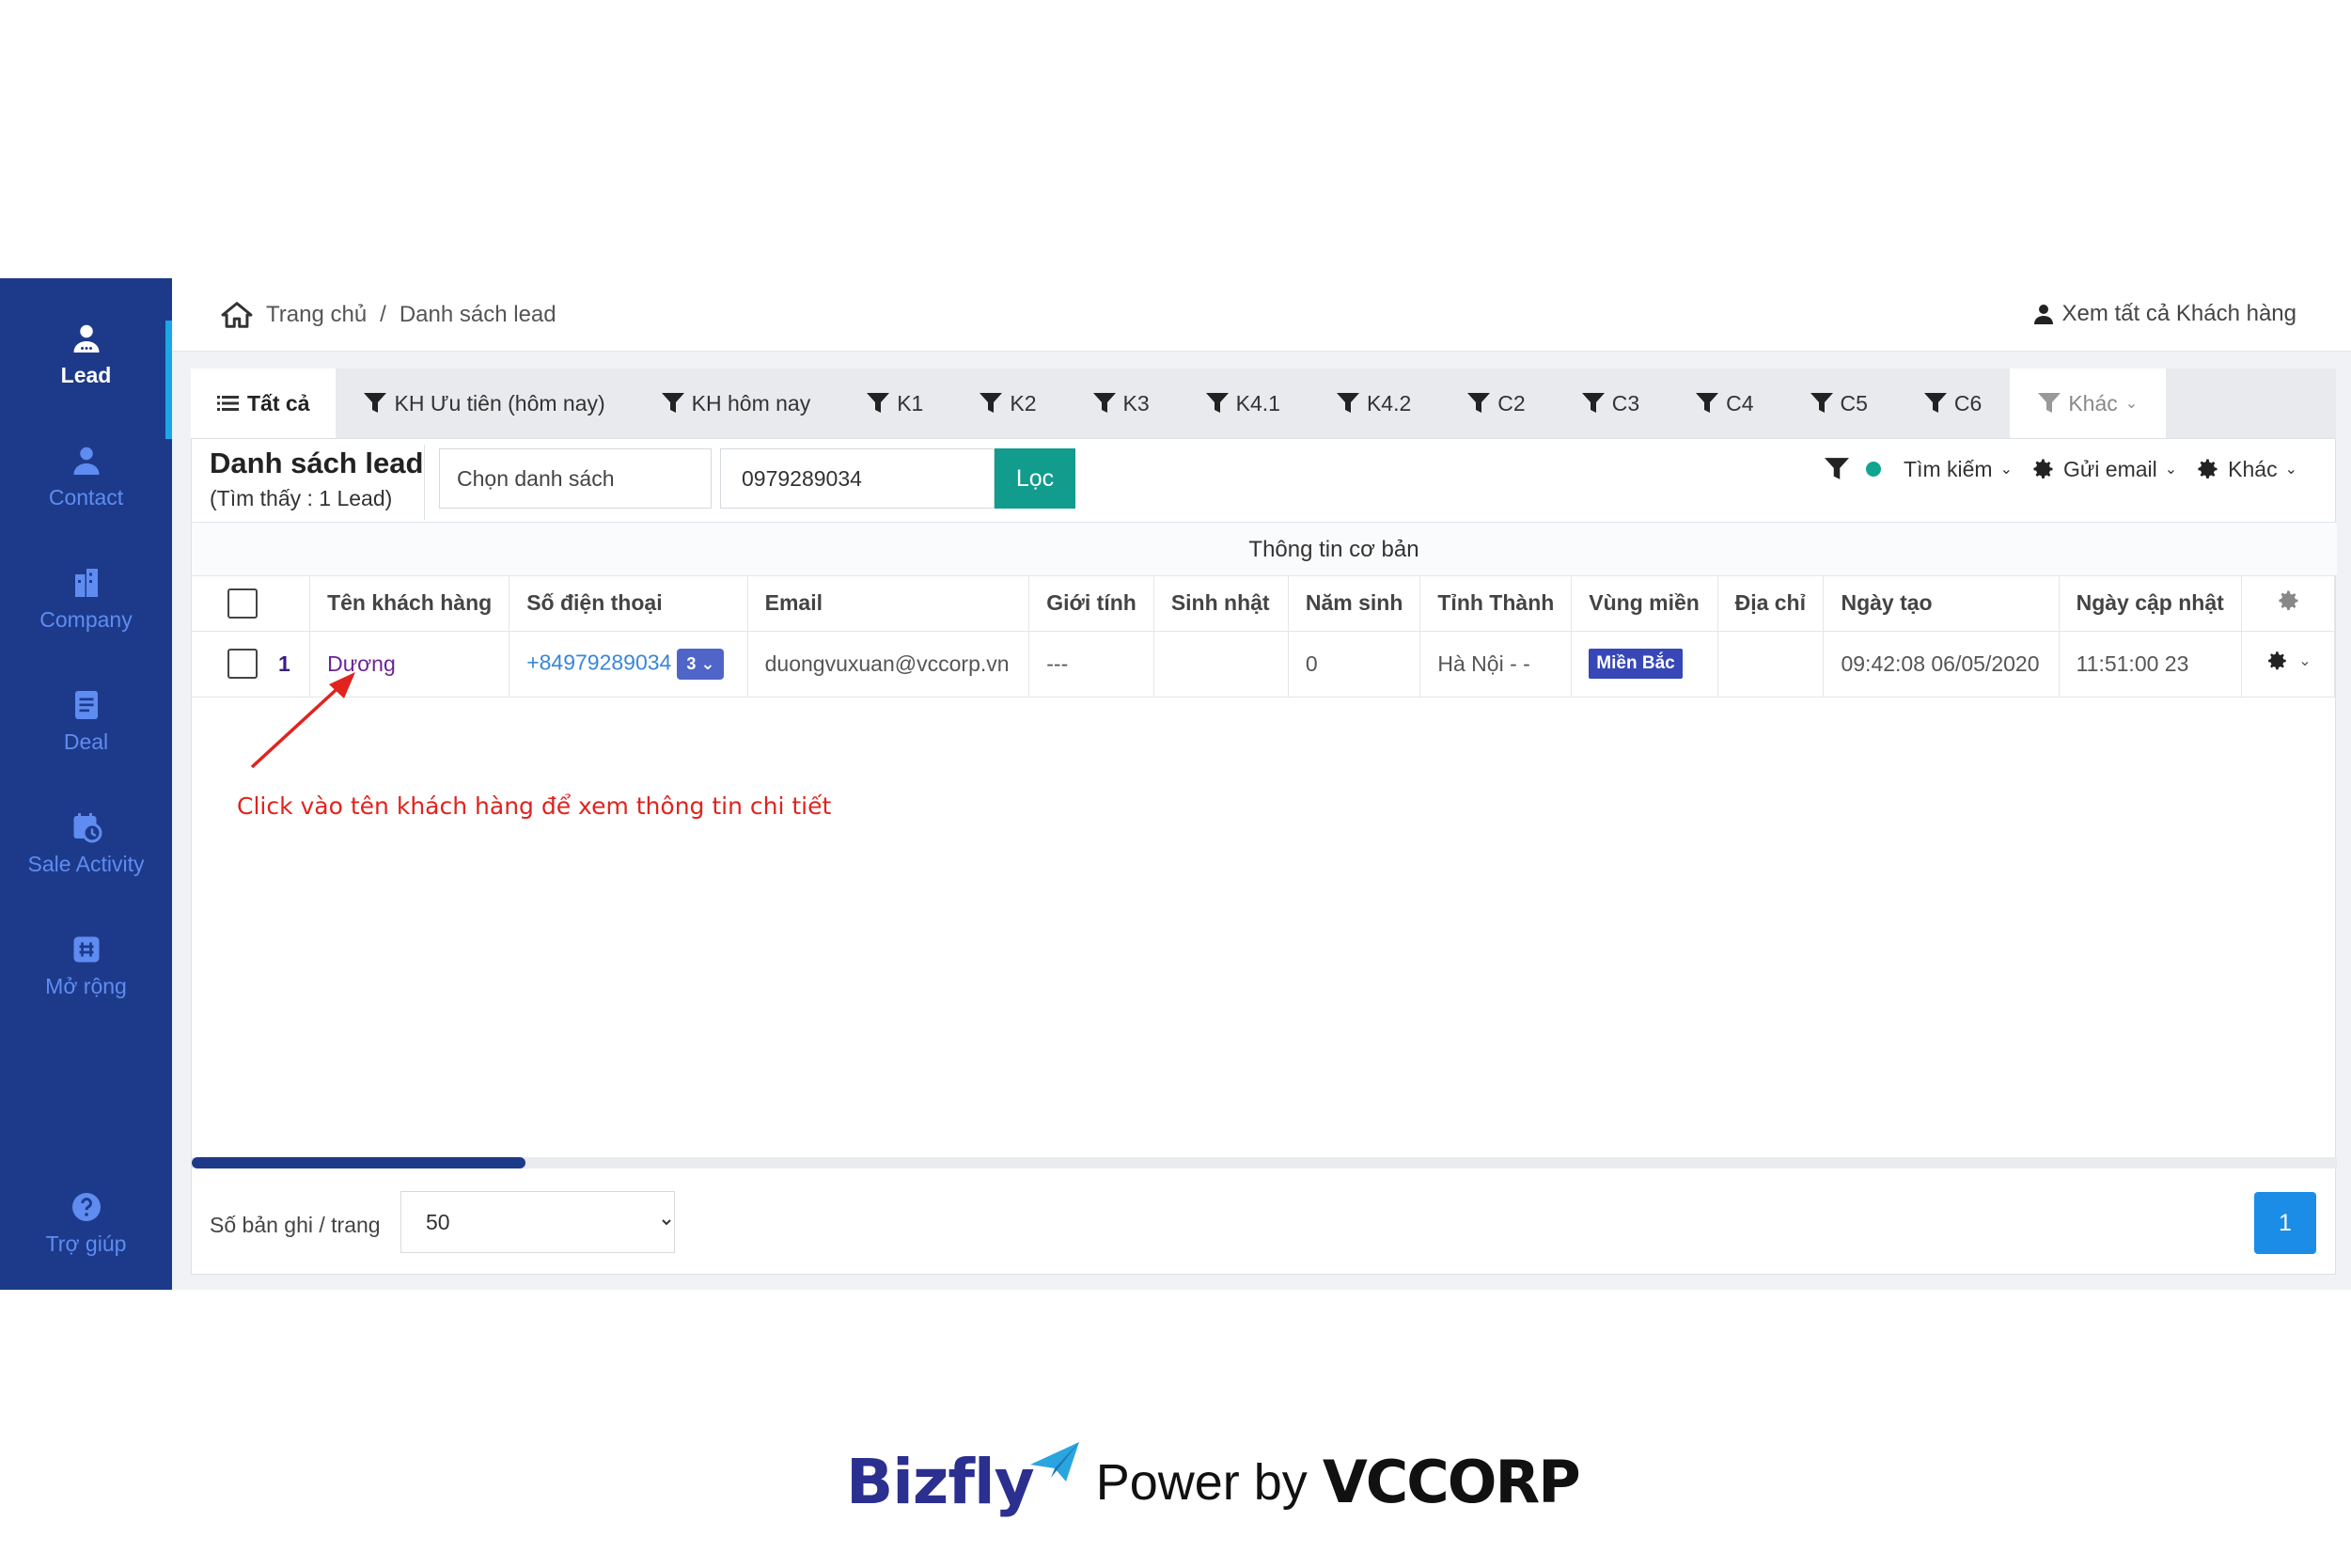 The image size is (2351, 1568). Describe the element at coordinates (2164, 314) in the screenshot. I see `view-all-customers: Xem tất cả Khách hàng` at that location.